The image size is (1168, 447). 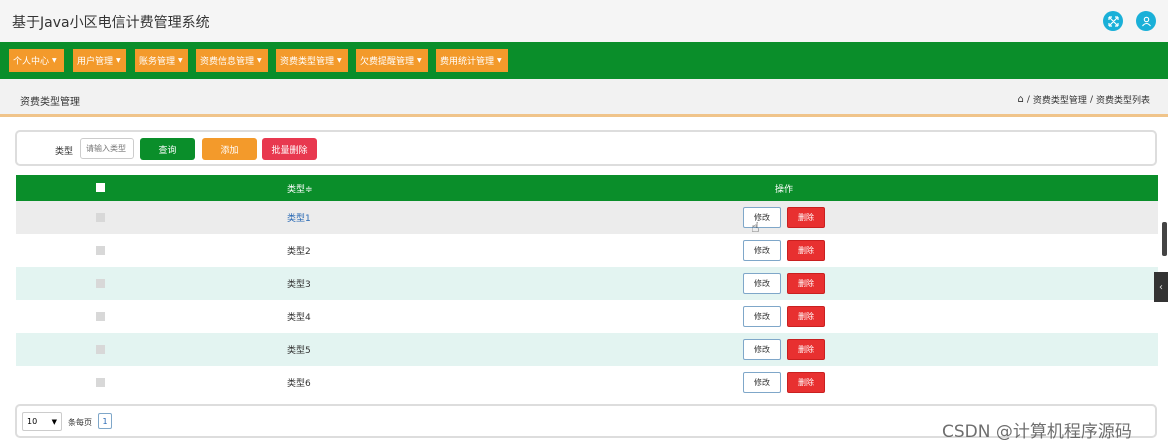 What do you see at coordinates (80, 422) in the screenshot?
I see `per-page-label: 条每页` at bounding box center [80, 422].